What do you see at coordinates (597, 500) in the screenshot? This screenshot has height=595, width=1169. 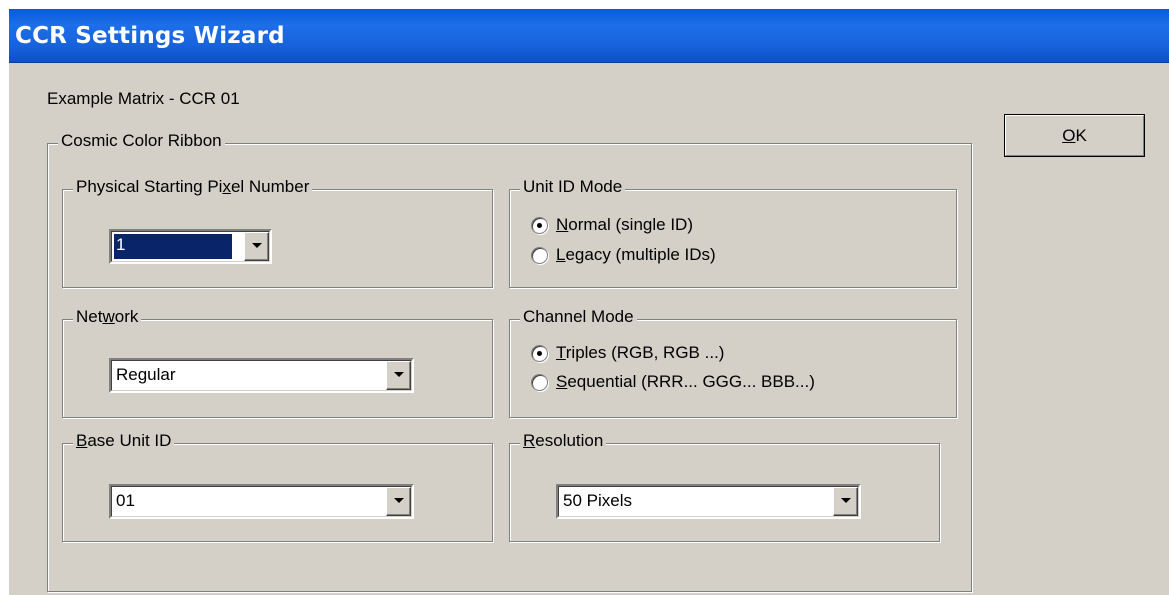 I see `resolution-value: 50 Pixels` at bounding box center [597, 500].